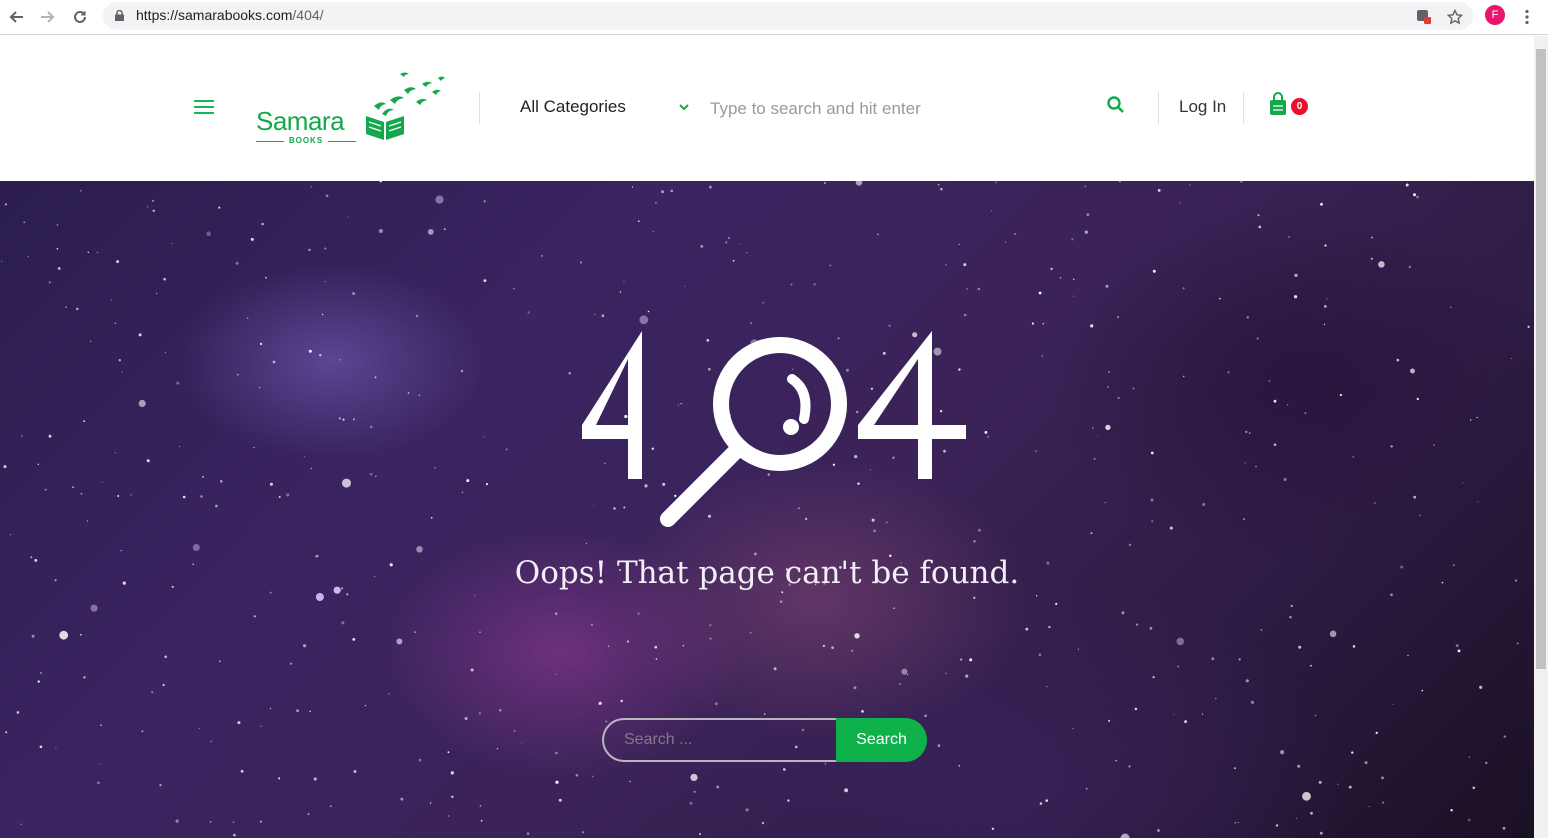 The image size is (1548, 838). Describe the element at coordinates (788, 16) in the screenshot. I see `address-bar: https://samarabooks.com/404/` at that location.